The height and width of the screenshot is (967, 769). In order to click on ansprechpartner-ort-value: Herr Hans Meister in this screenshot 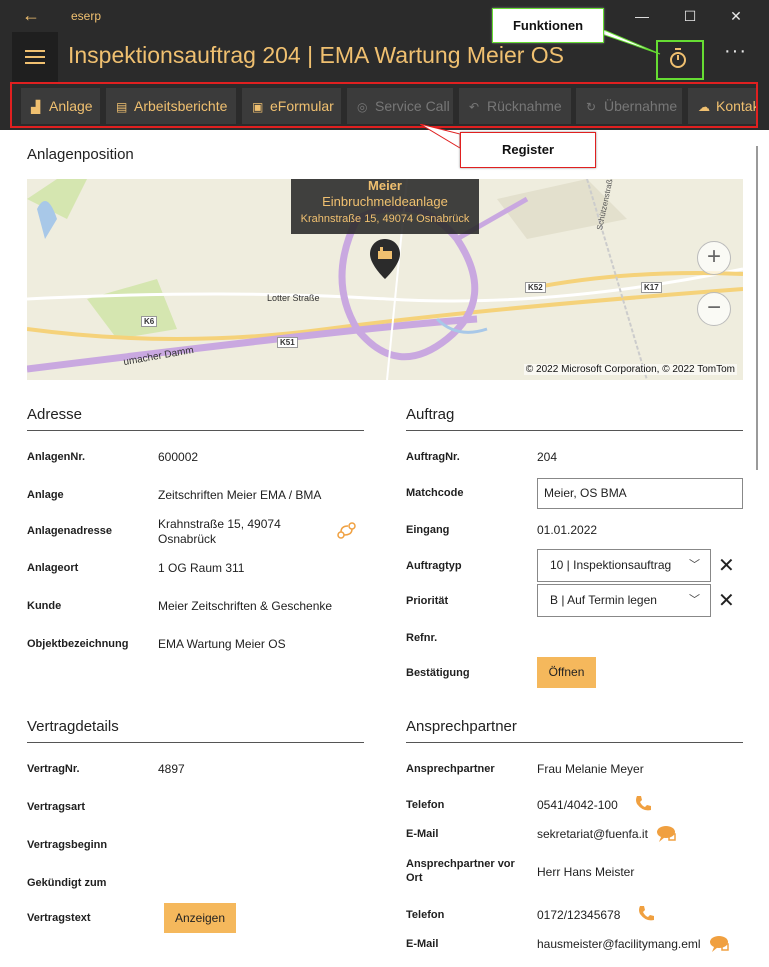, I will do `click(586, 872)`.